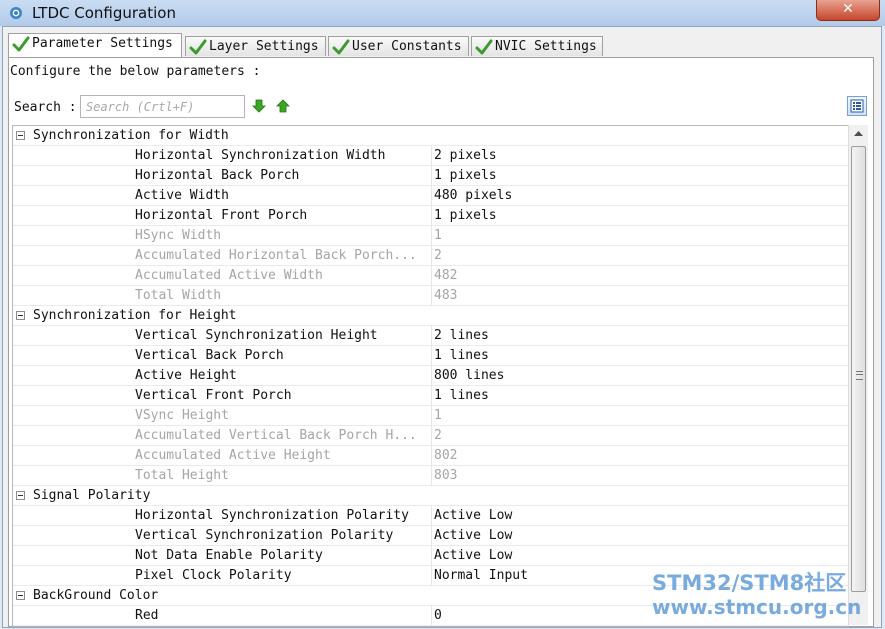  I want to click on parameter-name: Horizontal Back Porch, so click(217, 175).